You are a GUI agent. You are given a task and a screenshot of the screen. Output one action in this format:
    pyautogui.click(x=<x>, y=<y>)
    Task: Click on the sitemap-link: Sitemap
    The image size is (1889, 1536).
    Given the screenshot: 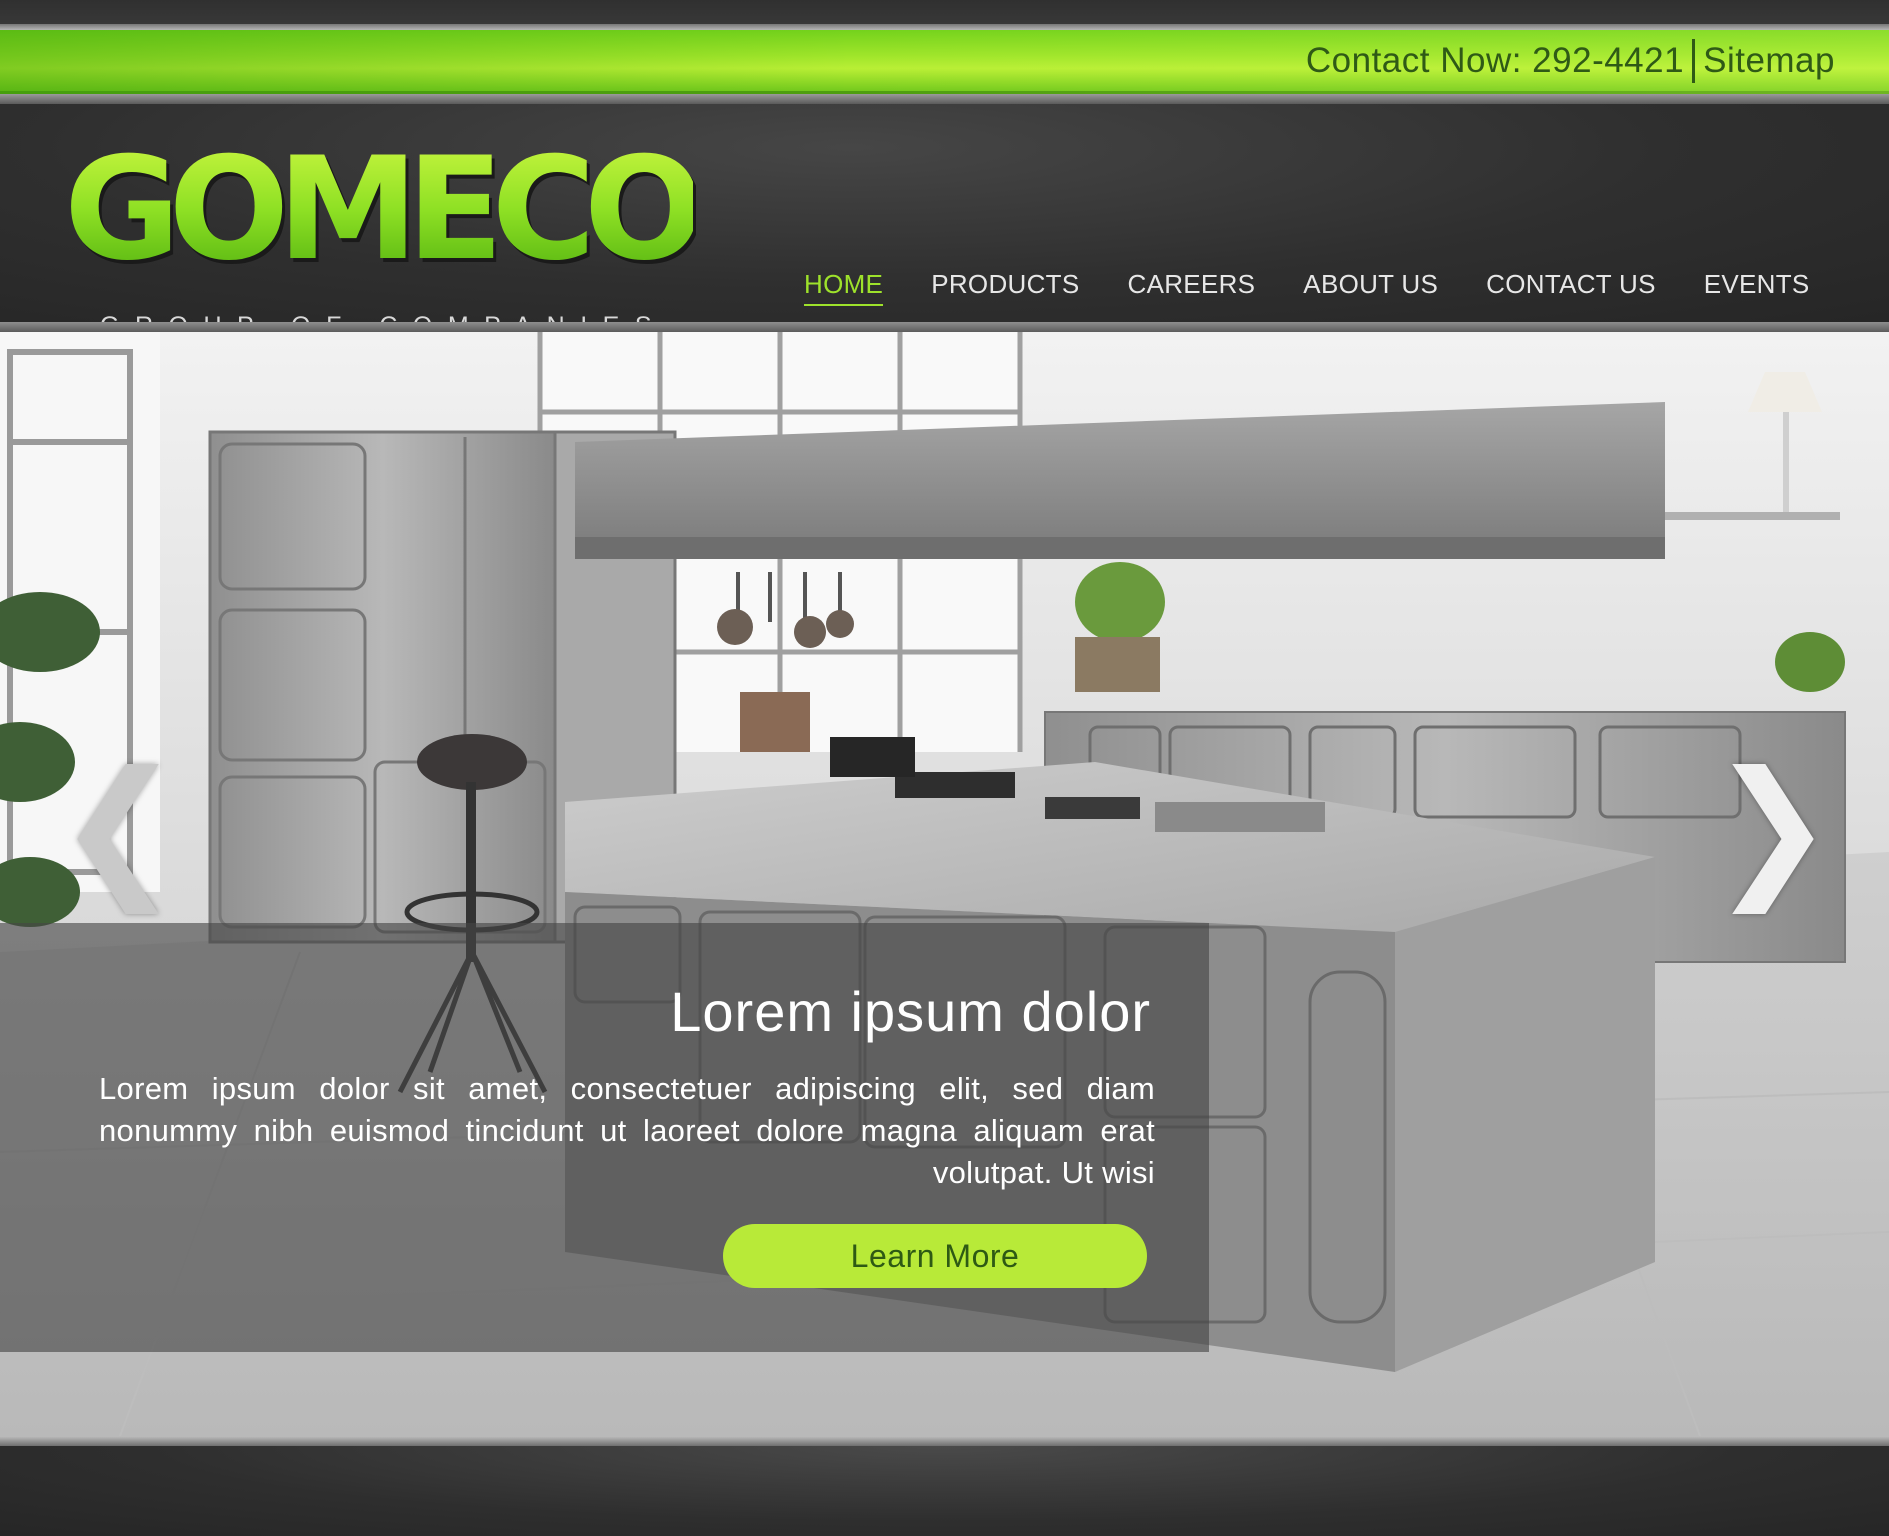 What is the action you would take?
    pyautogui.click(x=1769, y=61)
    